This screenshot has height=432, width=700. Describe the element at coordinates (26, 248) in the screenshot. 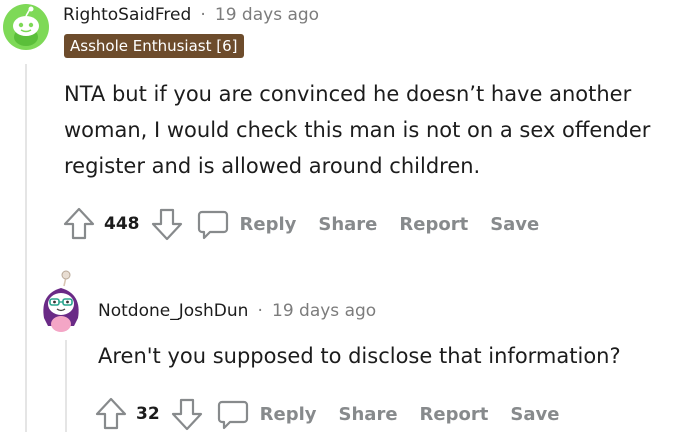

I see `thread-line-parent` at that location.